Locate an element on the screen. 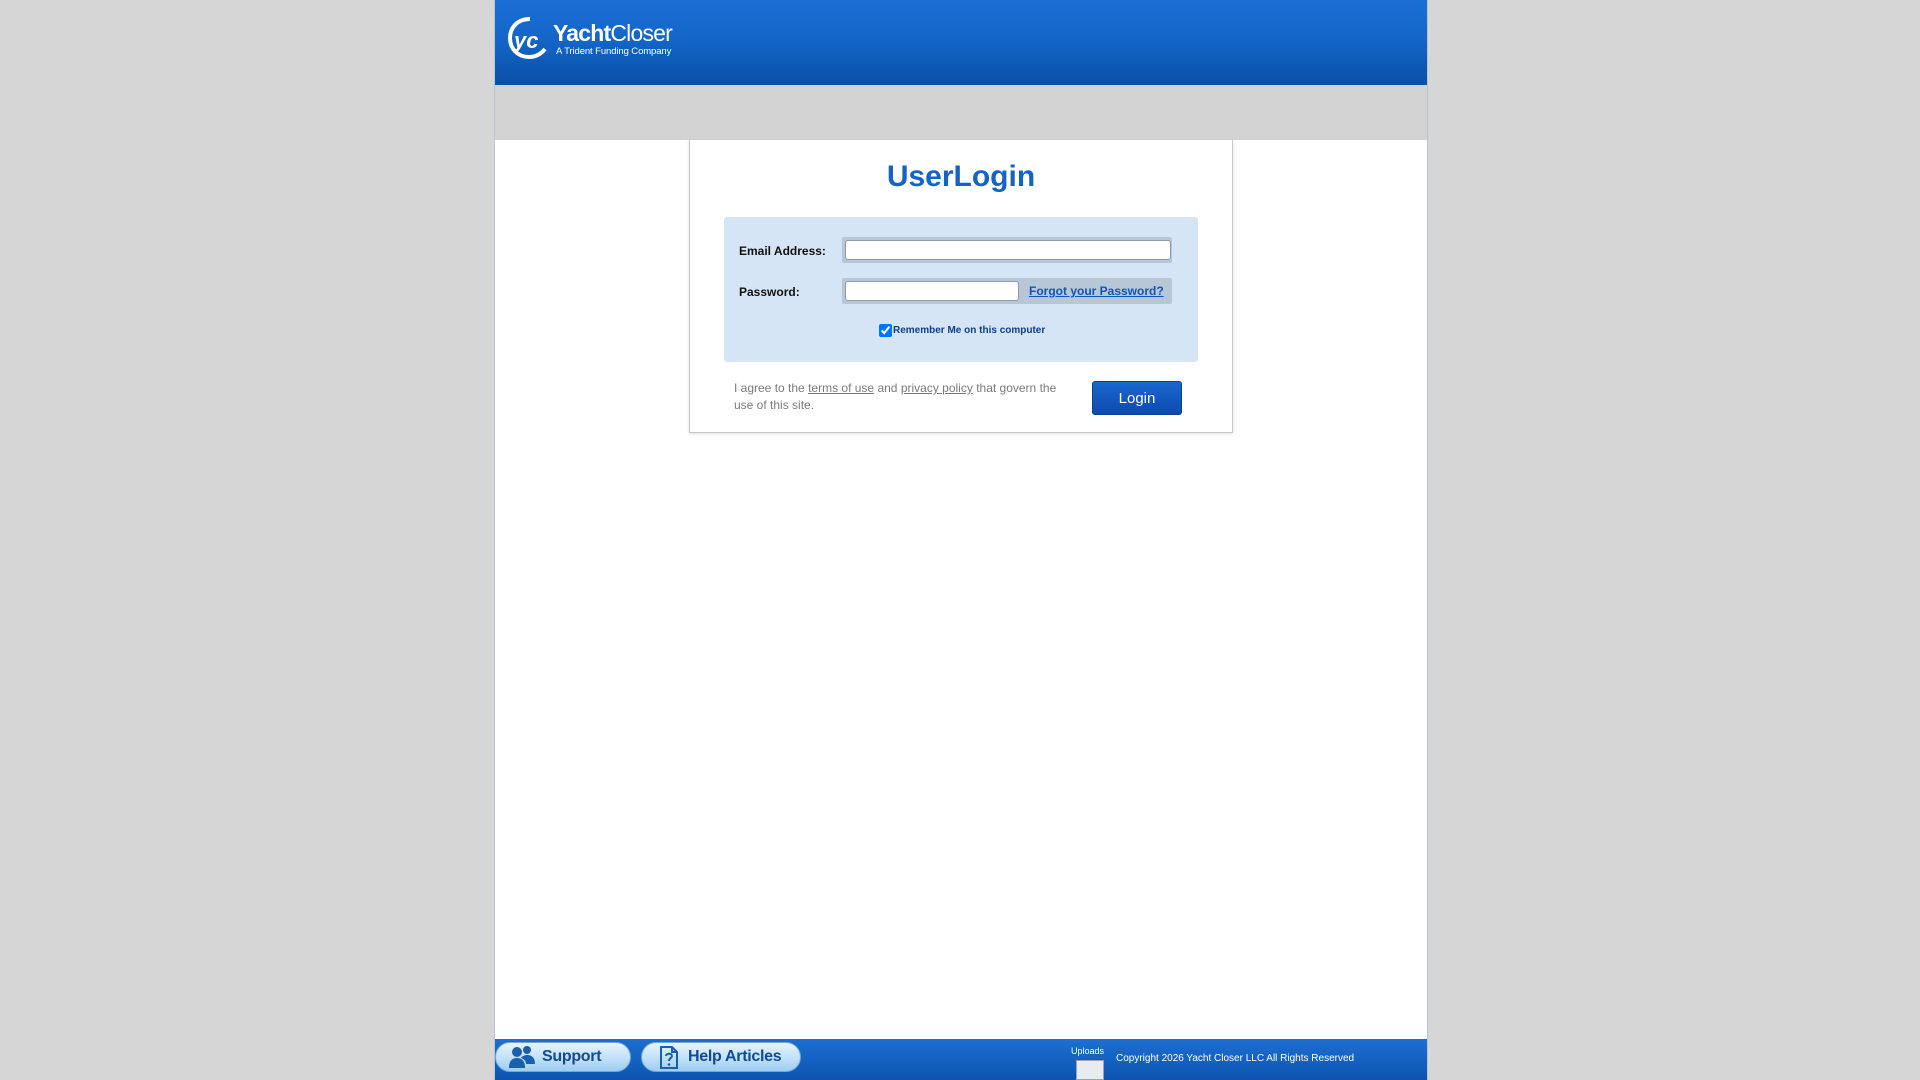 This screenshot has height=1080, width=1920. header-banner: yc YachtCloser A Trident Funding Company is located at coordinates (961, 42).